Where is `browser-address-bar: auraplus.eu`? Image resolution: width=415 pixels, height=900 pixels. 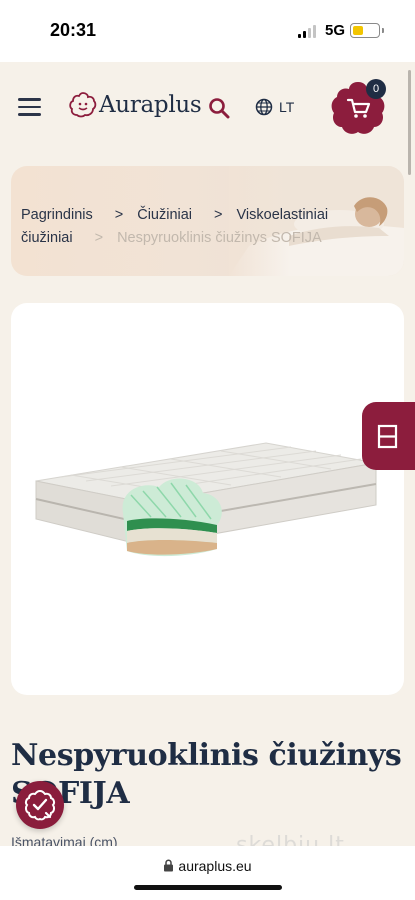
browser-address-bar: auraplus.eu is located at coordinates (207, 873).